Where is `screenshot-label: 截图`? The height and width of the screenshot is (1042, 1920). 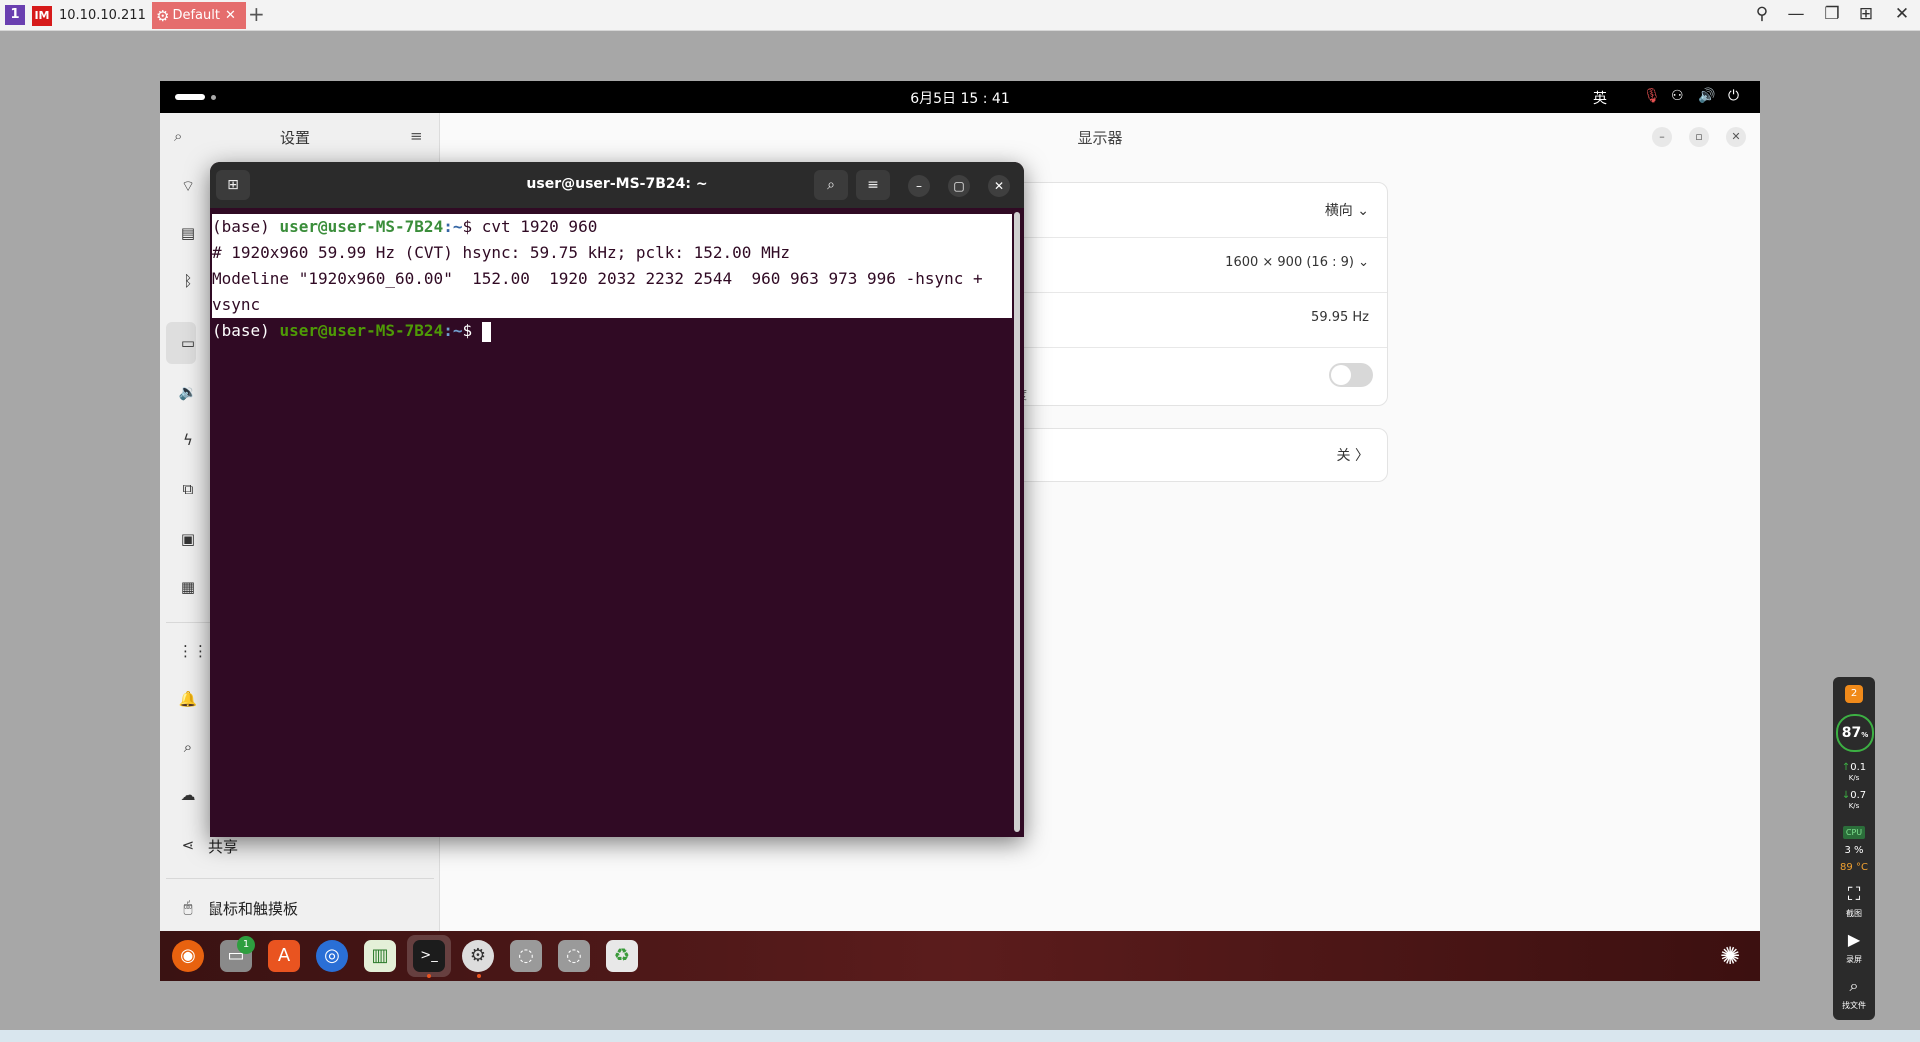
screenshot-label: 截图 is located at coordinates (1854, 913).